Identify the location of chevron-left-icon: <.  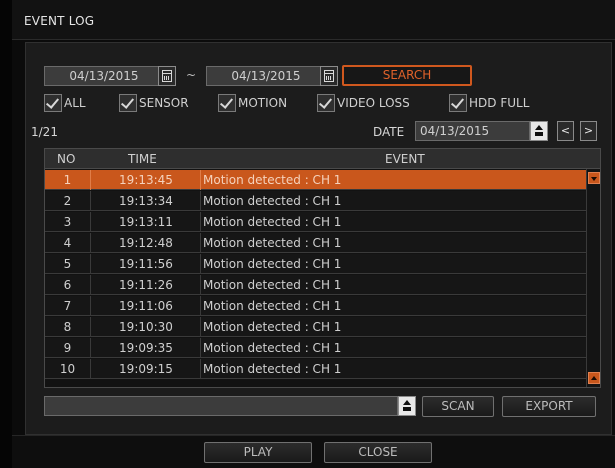
(565, 130).